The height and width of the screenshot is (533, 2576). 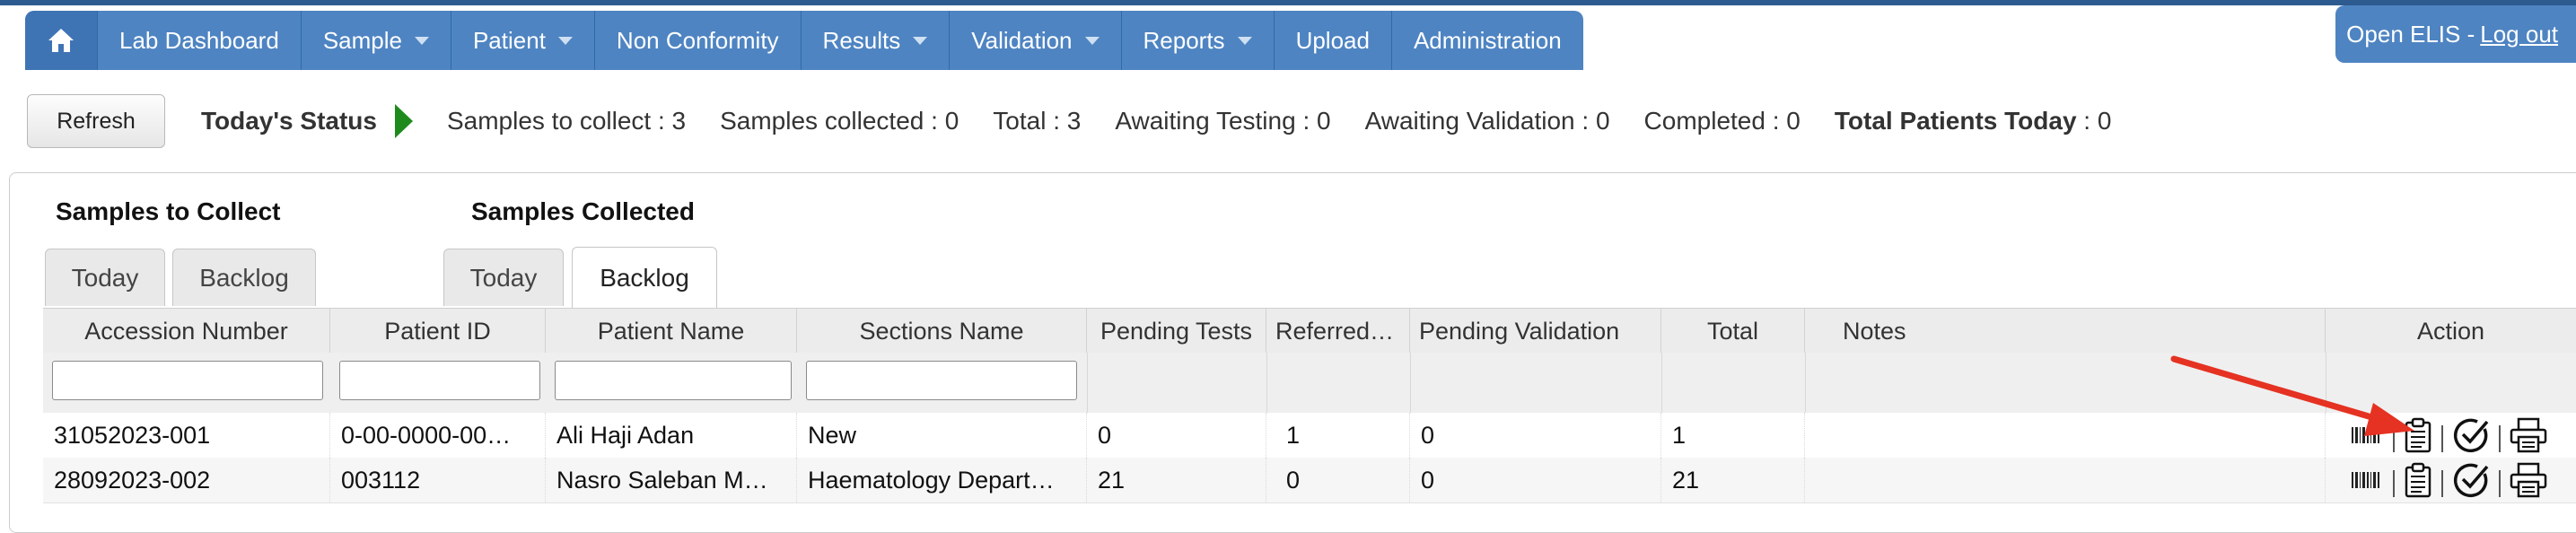 I want to click on nav-label: Results, so click(x=861, y=40).